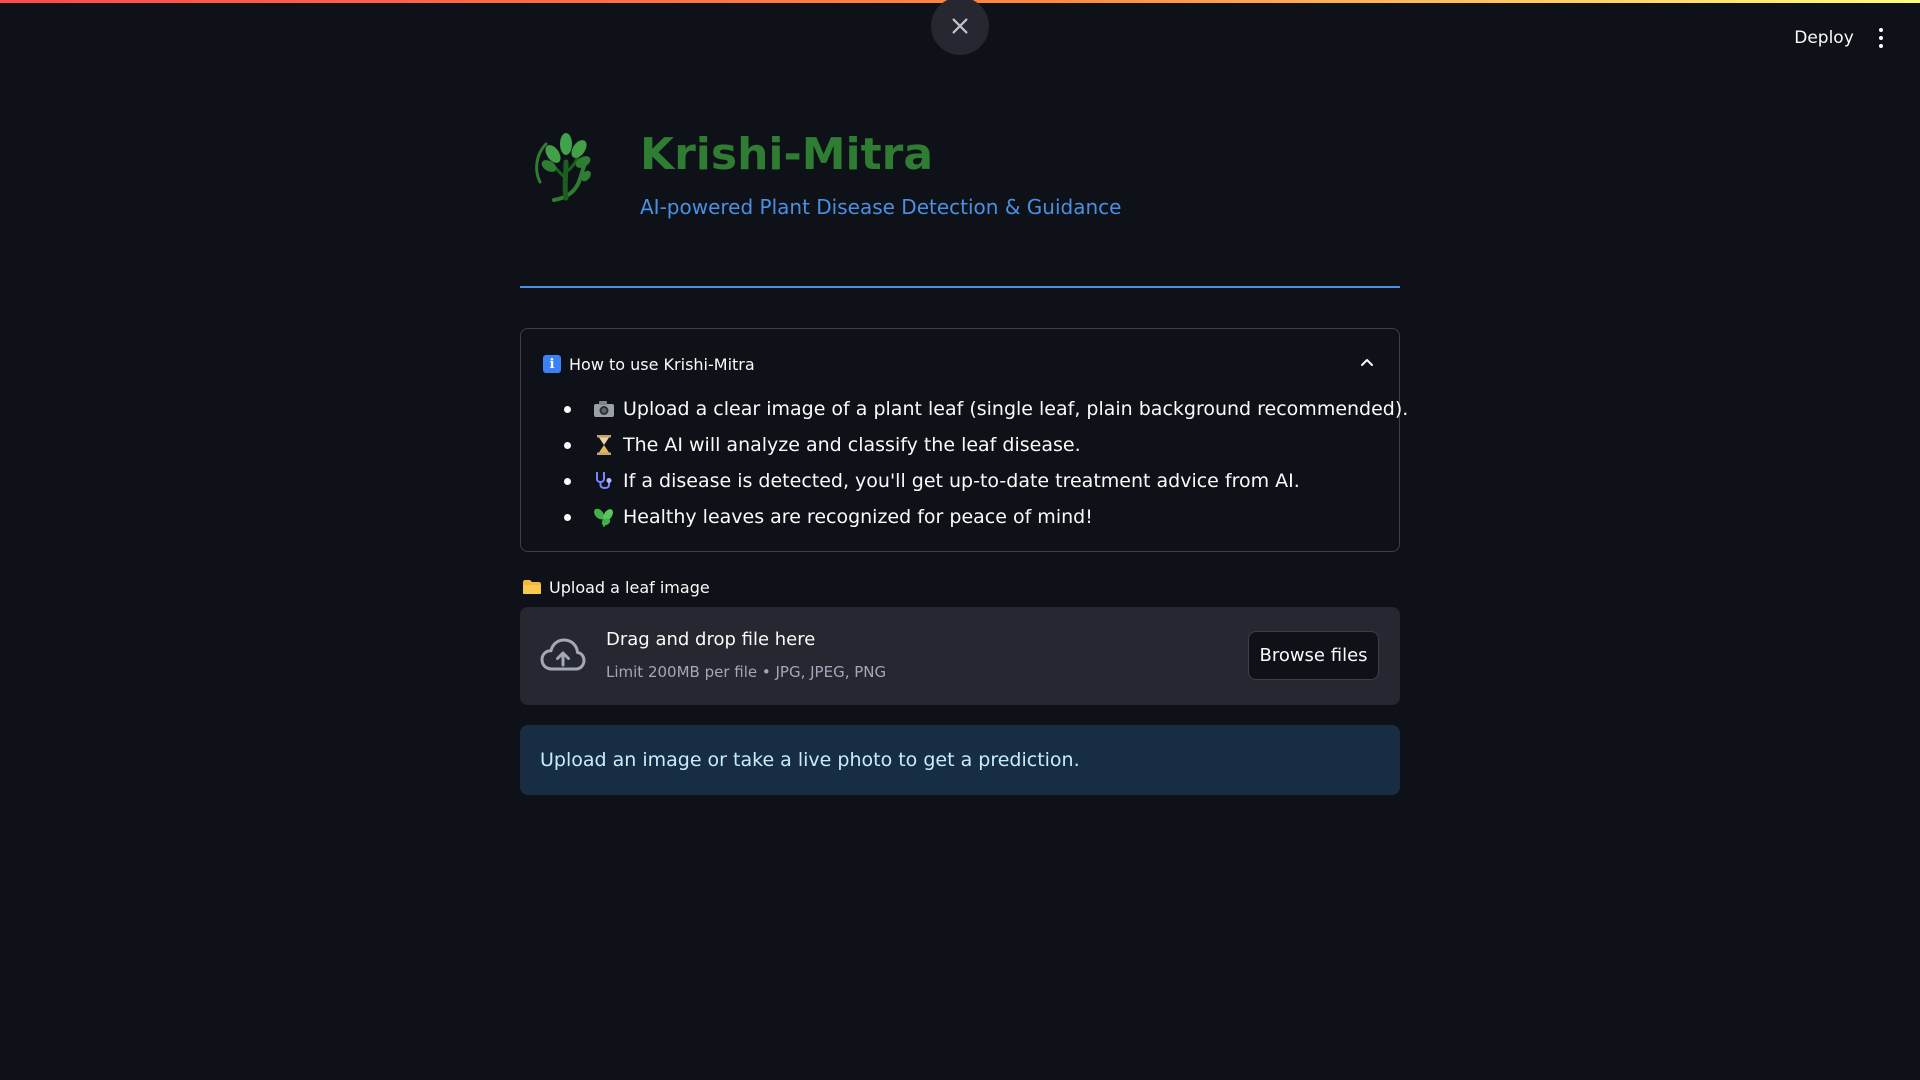 This screenshot has width=1920, height=1080. Describe the element at coordinates (604, 517) in the screenshot. I see `herb-icon` at that location.